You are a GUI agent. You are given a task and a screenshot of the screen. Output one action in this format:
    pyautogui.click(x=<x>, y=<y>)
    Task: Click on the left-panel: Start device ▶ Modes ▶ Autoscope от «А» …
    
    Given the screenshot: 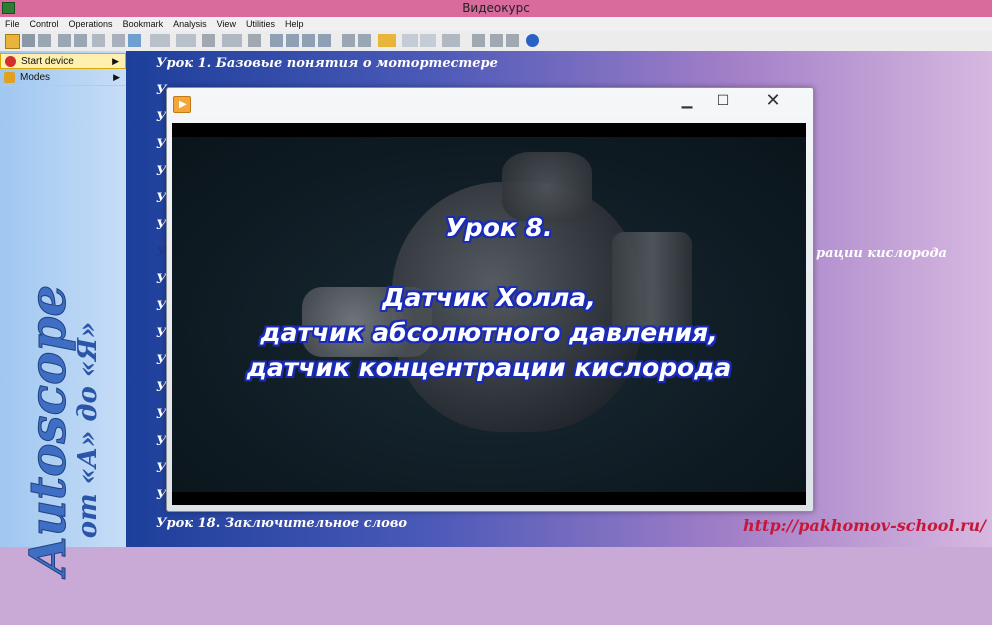 What is the action you would take?
    pyautogui.click(x=63, y=313)
    